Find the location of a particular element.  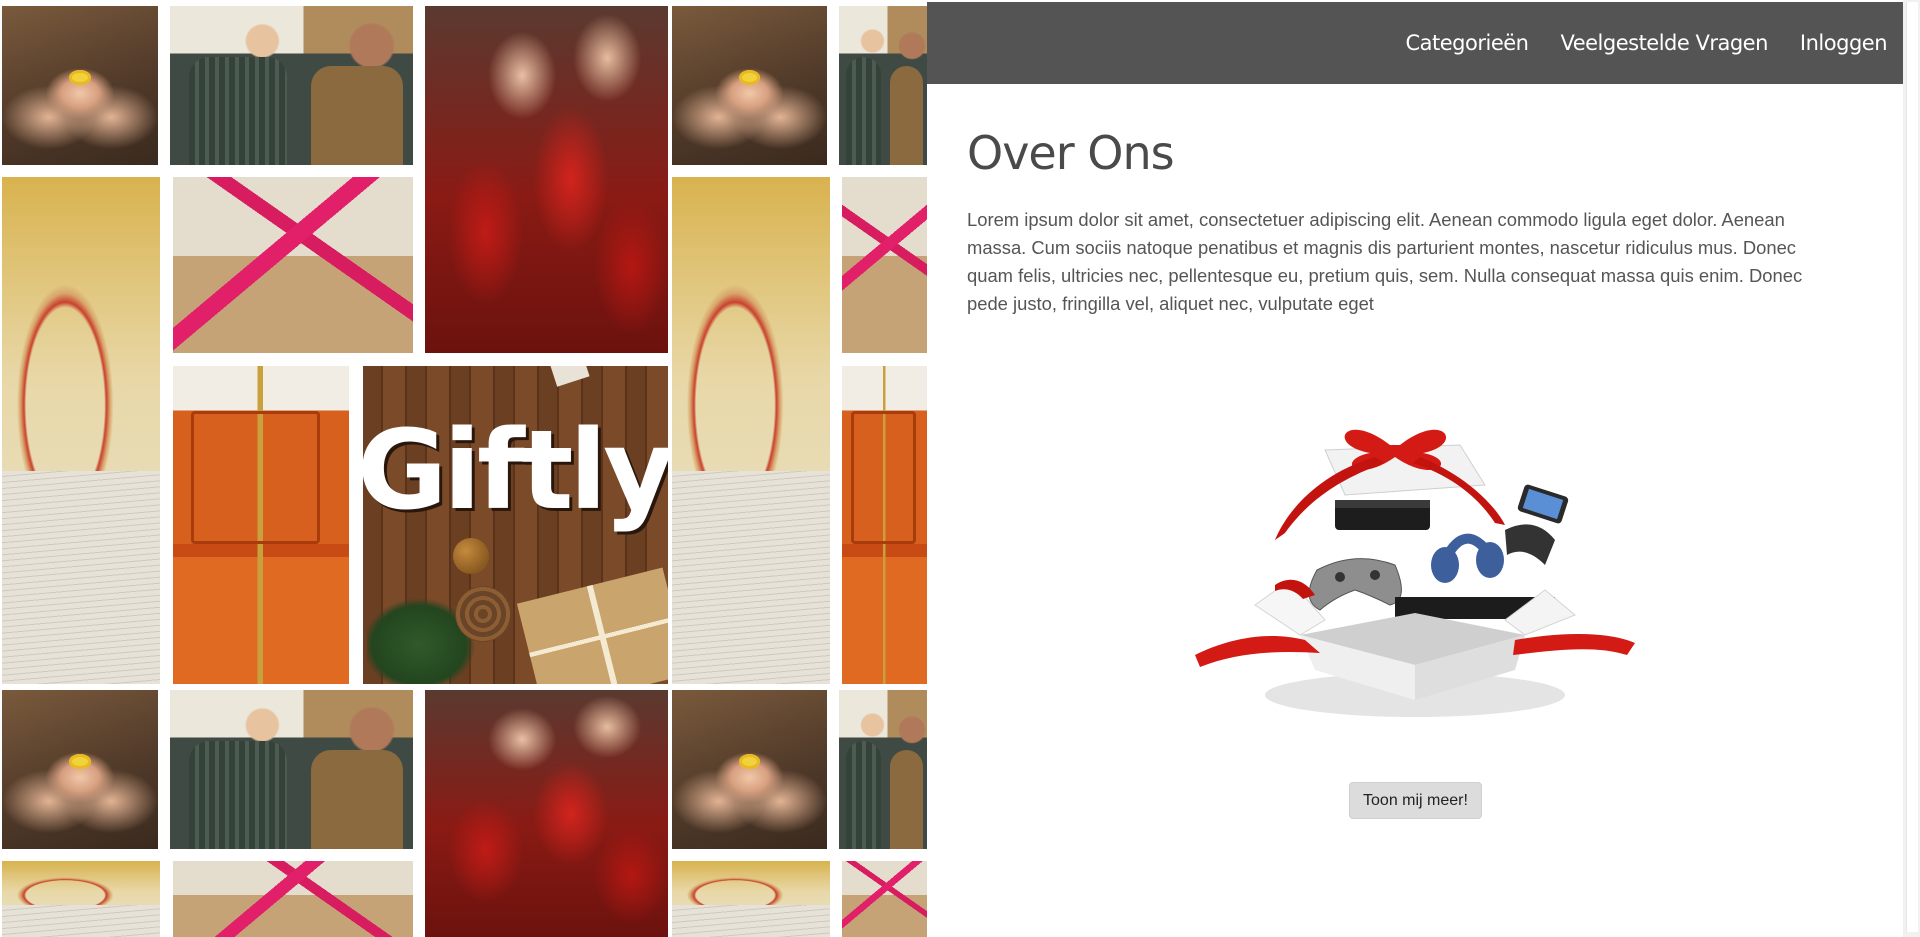

gamepad-device is located at coordinates (1355, 584).